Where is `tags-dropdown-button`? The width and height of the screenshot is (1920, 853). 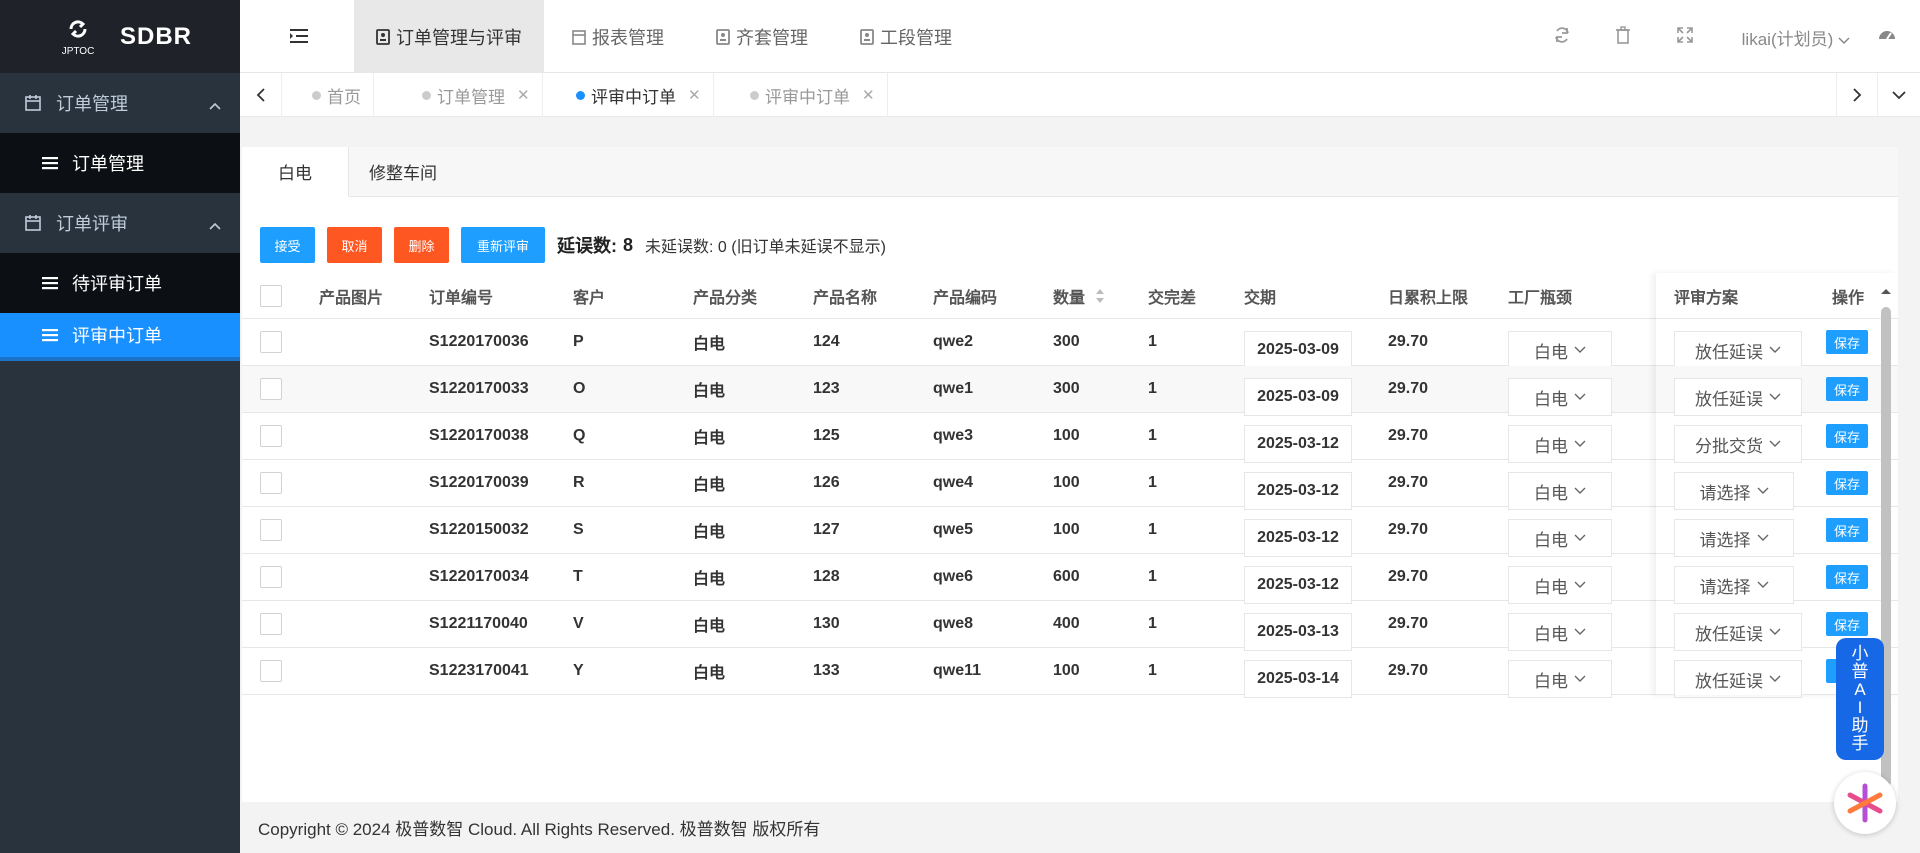
tags-dropdown-button is located at coordinates (1899, 95).